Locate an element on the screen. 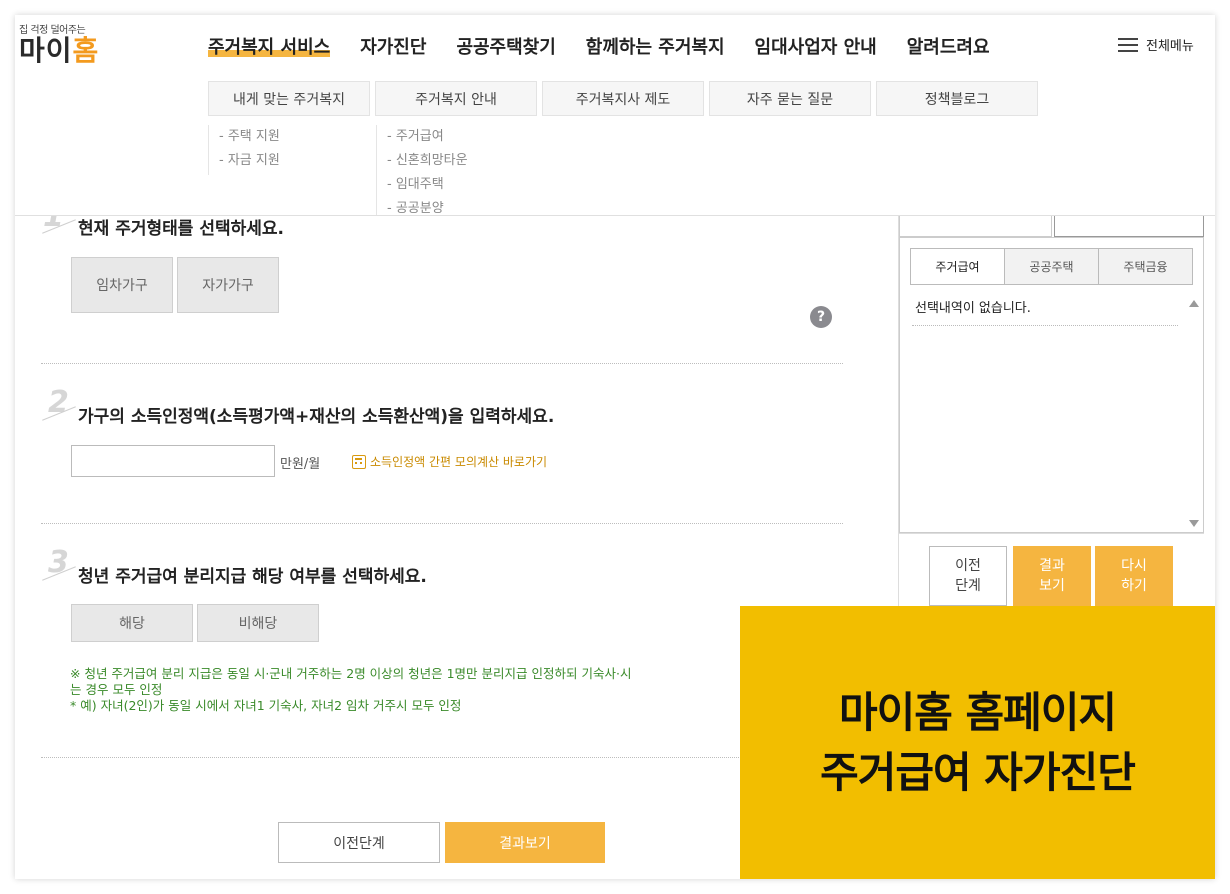 The height and width of the screenshot is (894, 1230). nav-landlord-guide: 임대사업자 안내 is located at coordinates (816, 46).